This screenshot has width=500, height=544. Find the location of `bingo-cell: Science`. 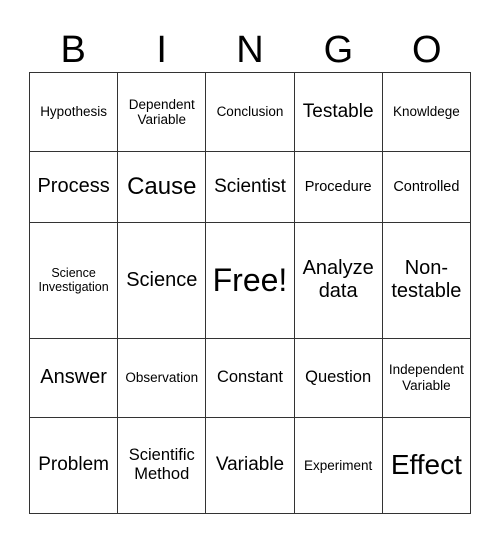

bingo-cell: Science is located at coordinates (162, 280).